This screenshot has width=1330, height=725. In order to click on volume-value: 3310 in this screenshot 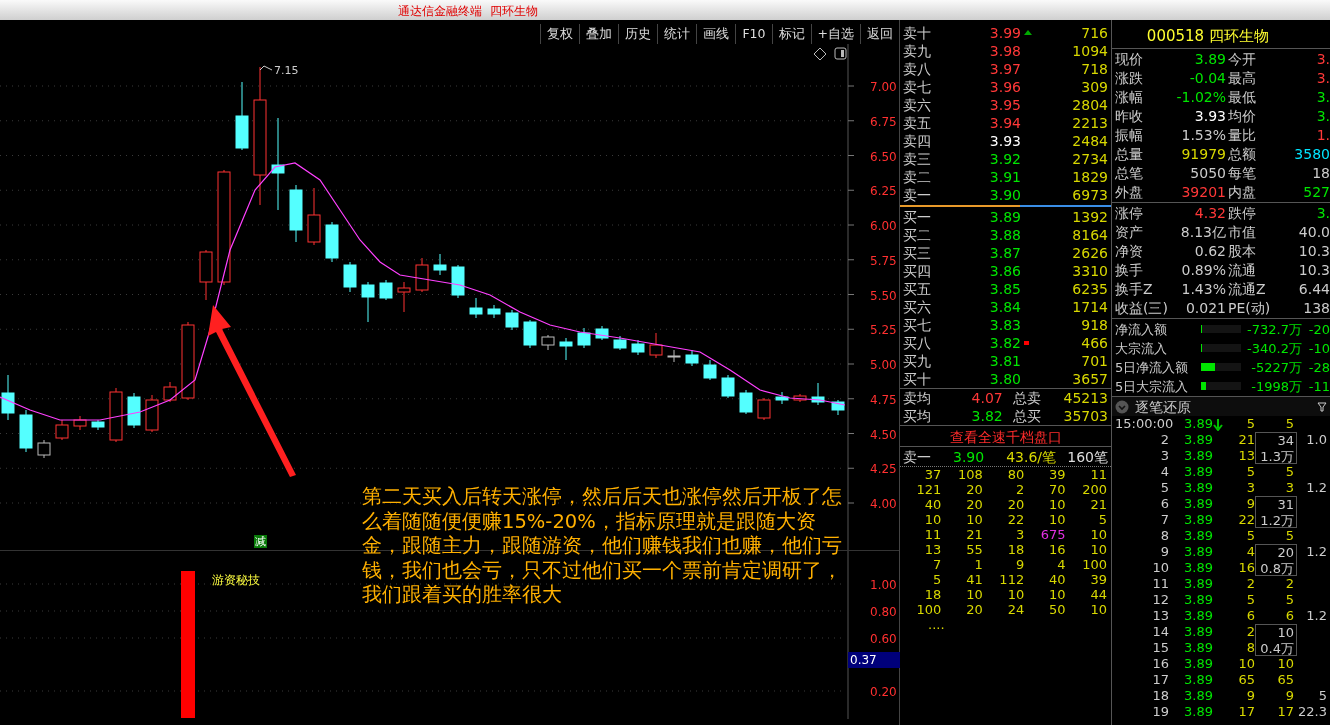, I will do `click(1089, 271)`.